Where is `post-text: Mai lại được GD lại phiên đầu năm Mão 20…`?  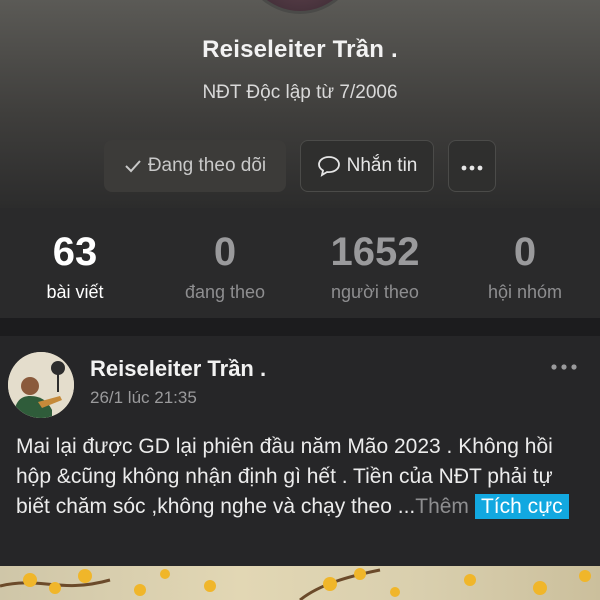 post-text: Mai lại được GD lại phiên đầu năm Mão 20… is located at coordinates (301, 477).